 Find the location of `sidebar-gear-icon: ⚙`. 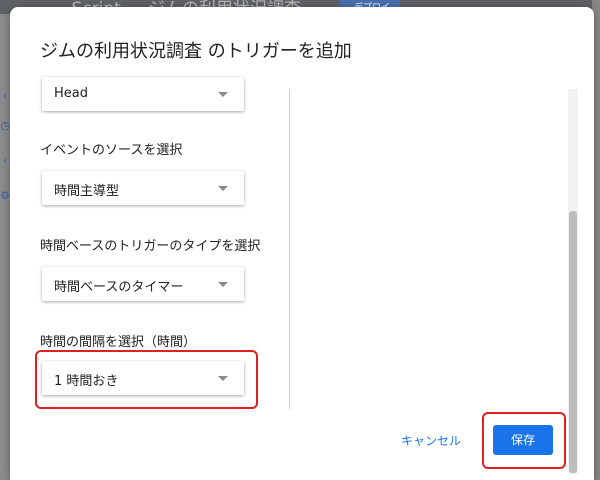

sidebar-gear-icon: ⚙ is located at coordinates (5, 195).